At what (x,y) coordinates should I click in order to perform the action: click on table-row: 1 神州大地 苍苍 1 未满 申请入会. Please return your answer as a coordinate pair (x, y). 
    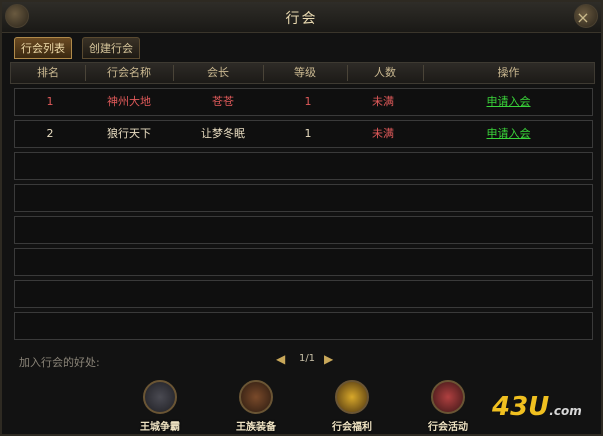
    Looking at the image, I should click on (303, 102).